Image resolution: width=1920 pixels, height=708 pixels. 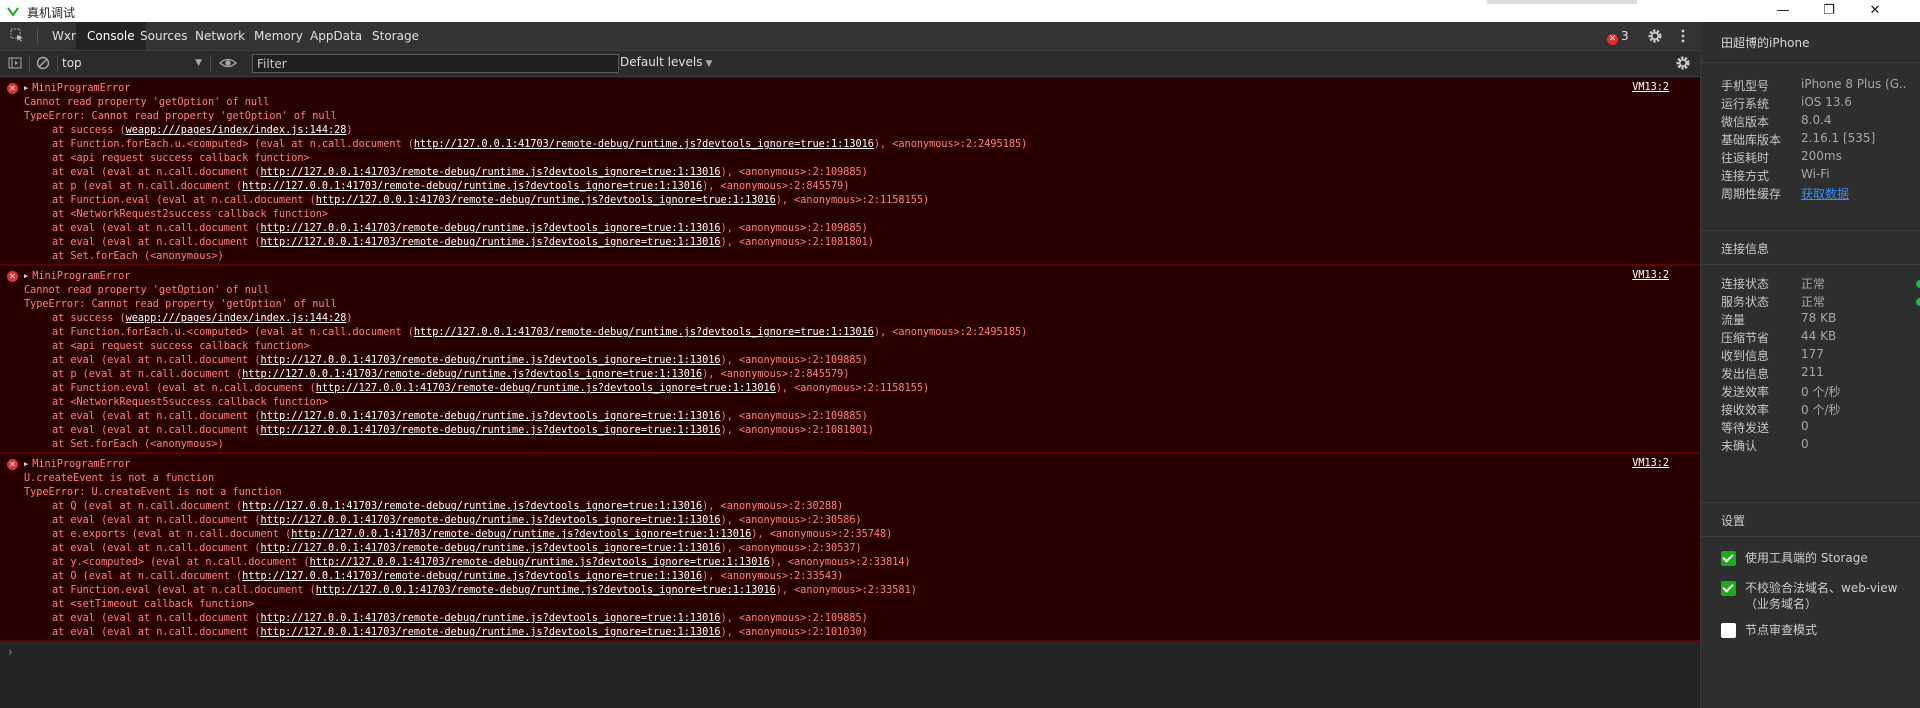 I want to click on filter-input, so click(x=435, y=63).